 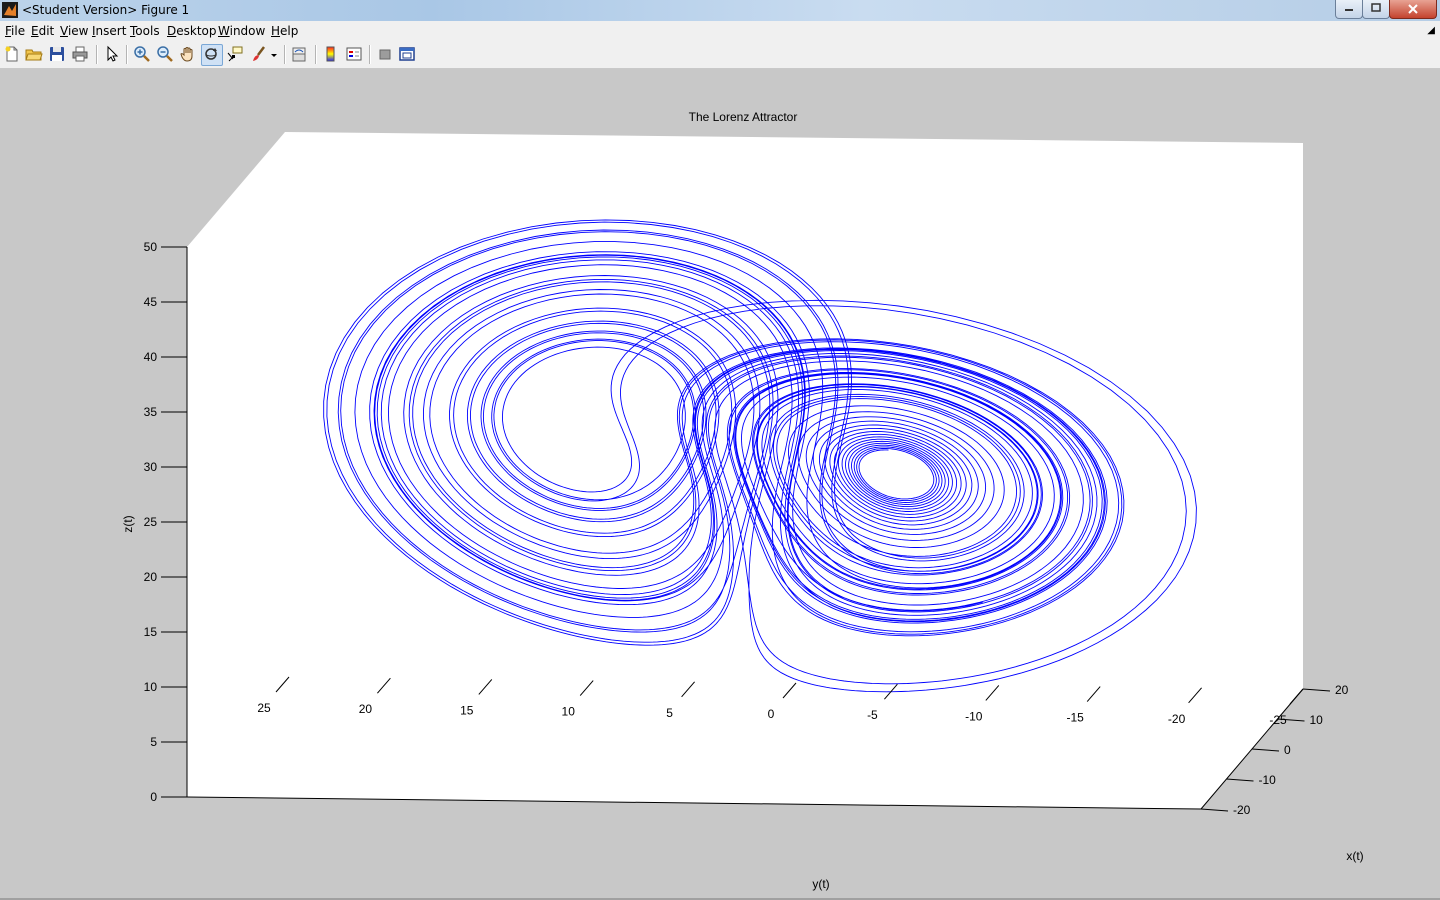 What do you see at coordinates (151, 302) in the screenshot?
I see `z-tick-label: 45` at bounding box center [151, 302].